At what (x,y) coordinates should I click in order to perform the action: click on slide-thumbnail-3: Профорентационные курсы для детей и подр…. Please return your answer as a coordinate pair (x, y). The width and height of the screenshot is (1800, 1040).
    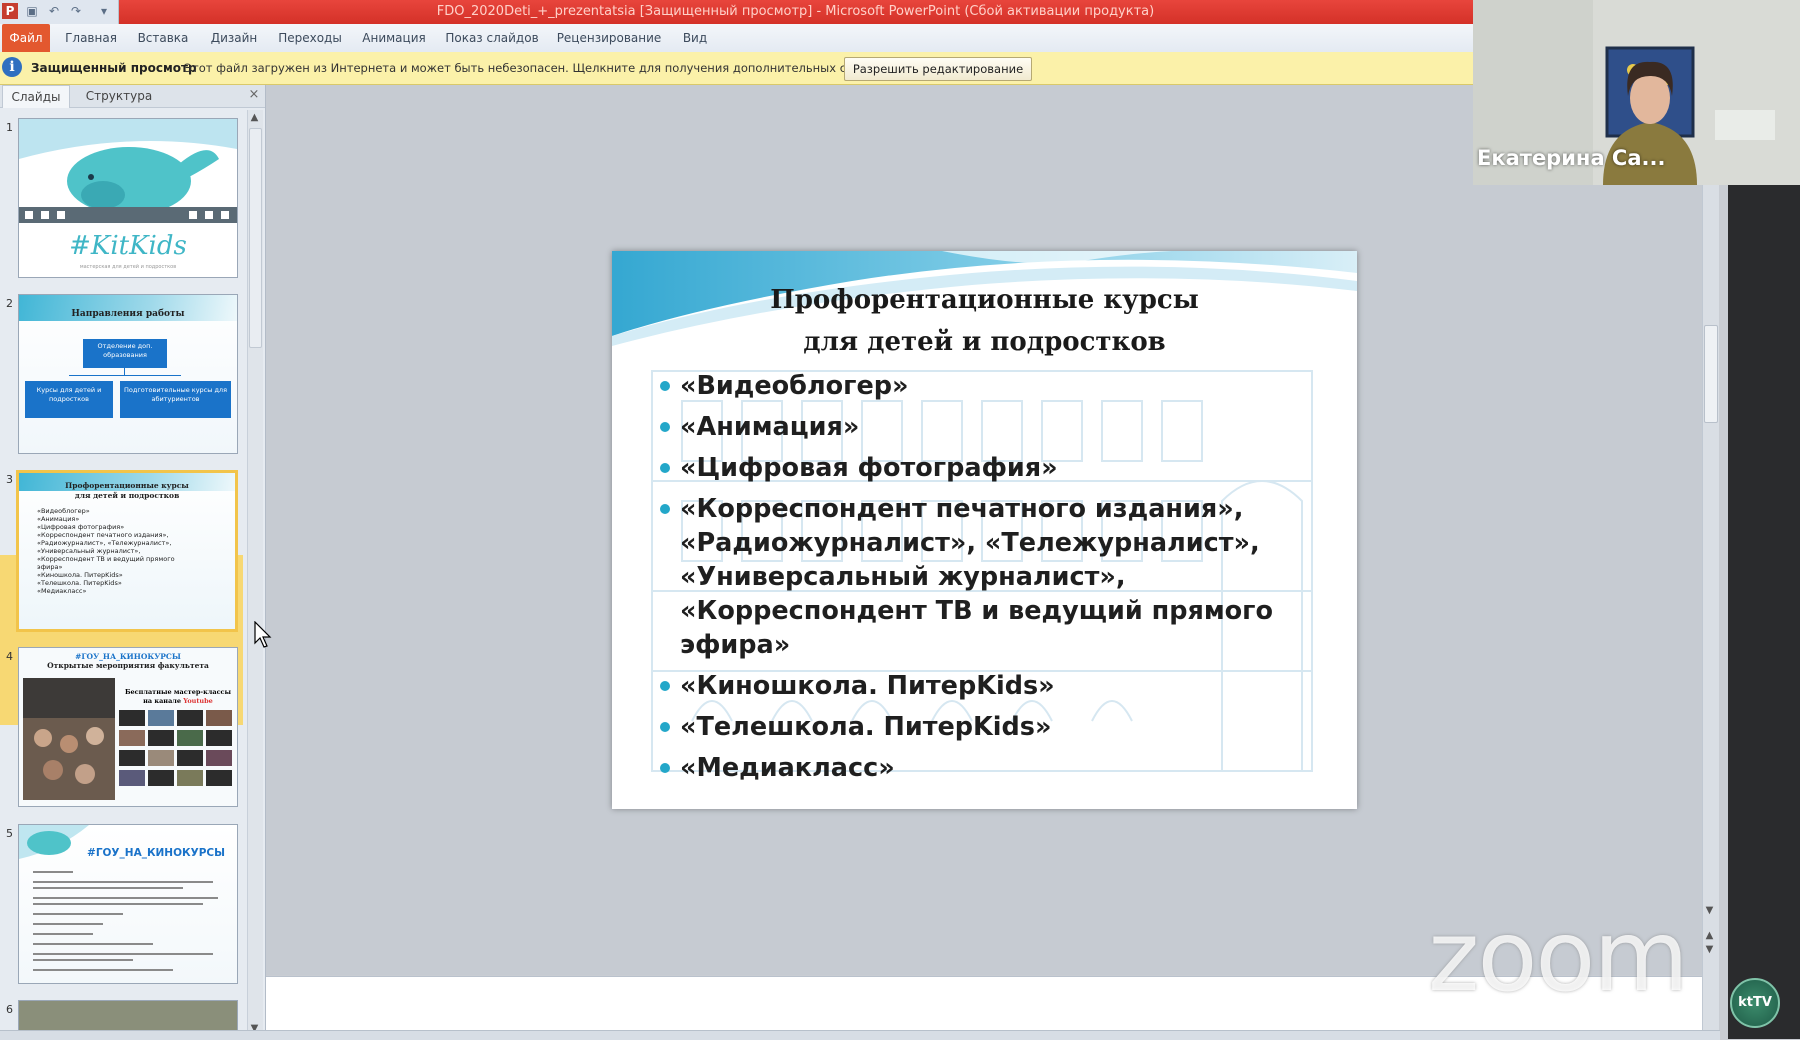
    Looking at the image, I should click on (127, 551).